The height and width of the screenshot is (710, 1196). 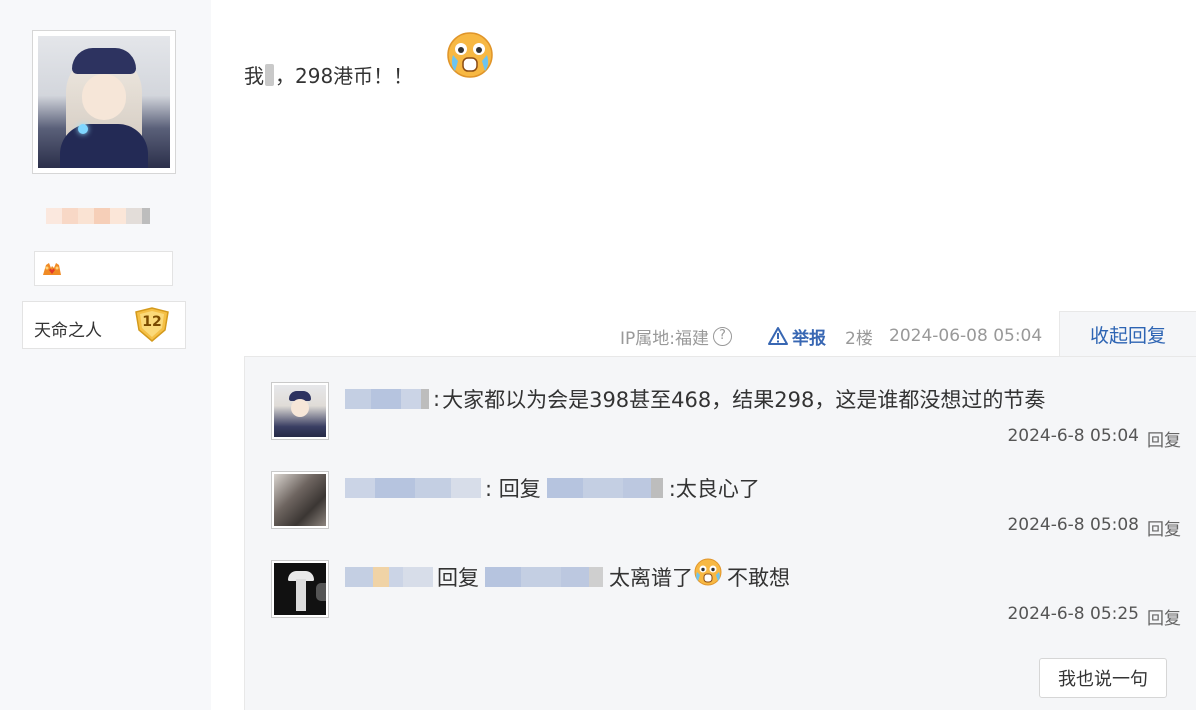 I want to click on anime-girl-avatar-image, so click(x=104, y=102).